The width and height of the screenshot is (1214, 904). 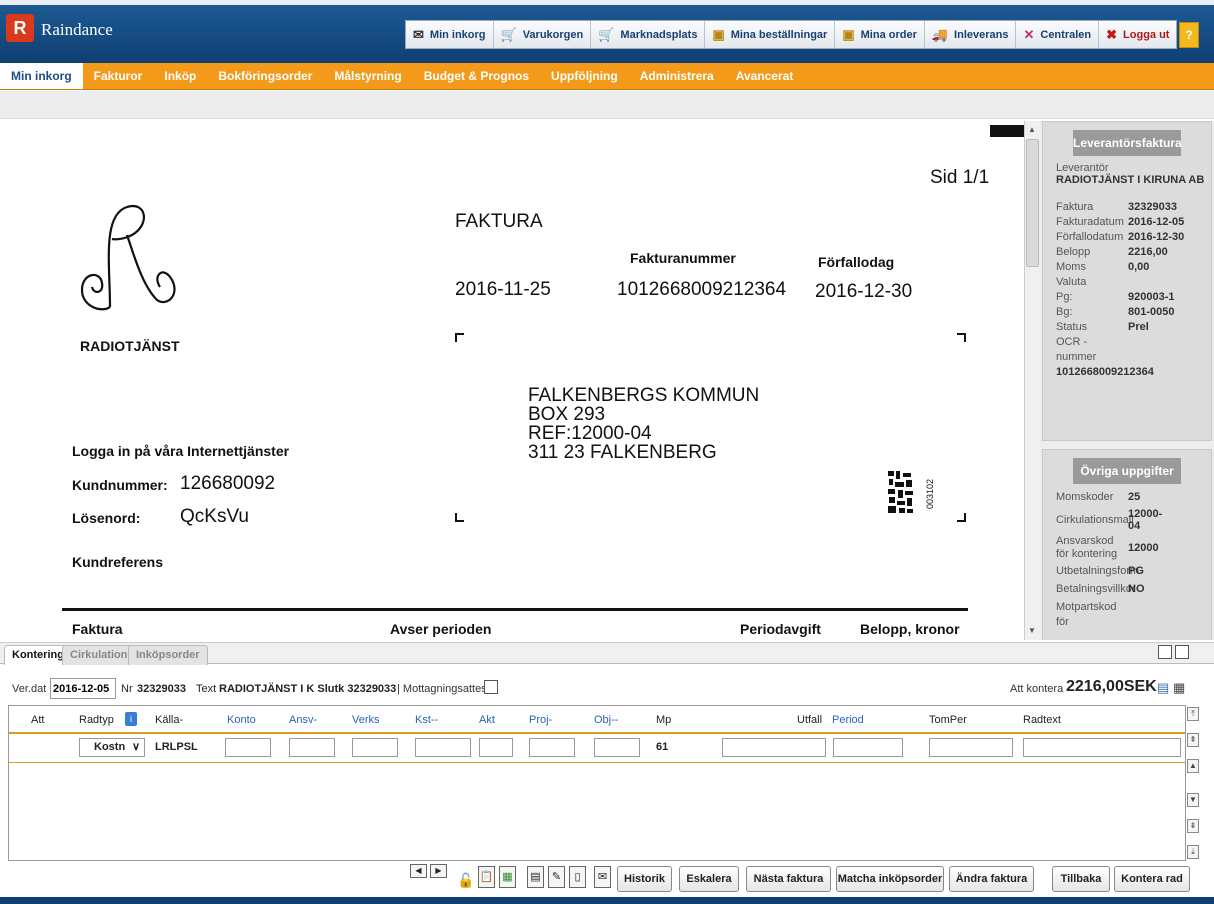 What do you see at coordinates (788, 879) in the screenshot?
I see `nasta-faktura-button: Nästa faktura` at bounding box center [788, 879].